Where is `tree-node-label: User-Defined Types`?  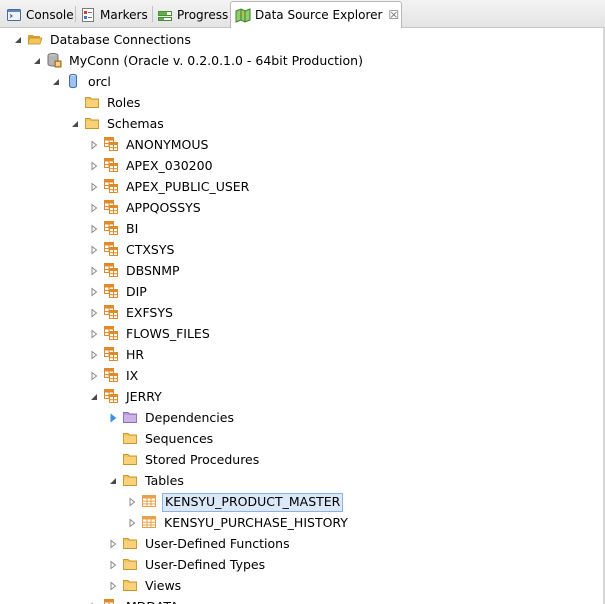
tree-node-label: User-Defined Types is located at coordinates (205, 564).